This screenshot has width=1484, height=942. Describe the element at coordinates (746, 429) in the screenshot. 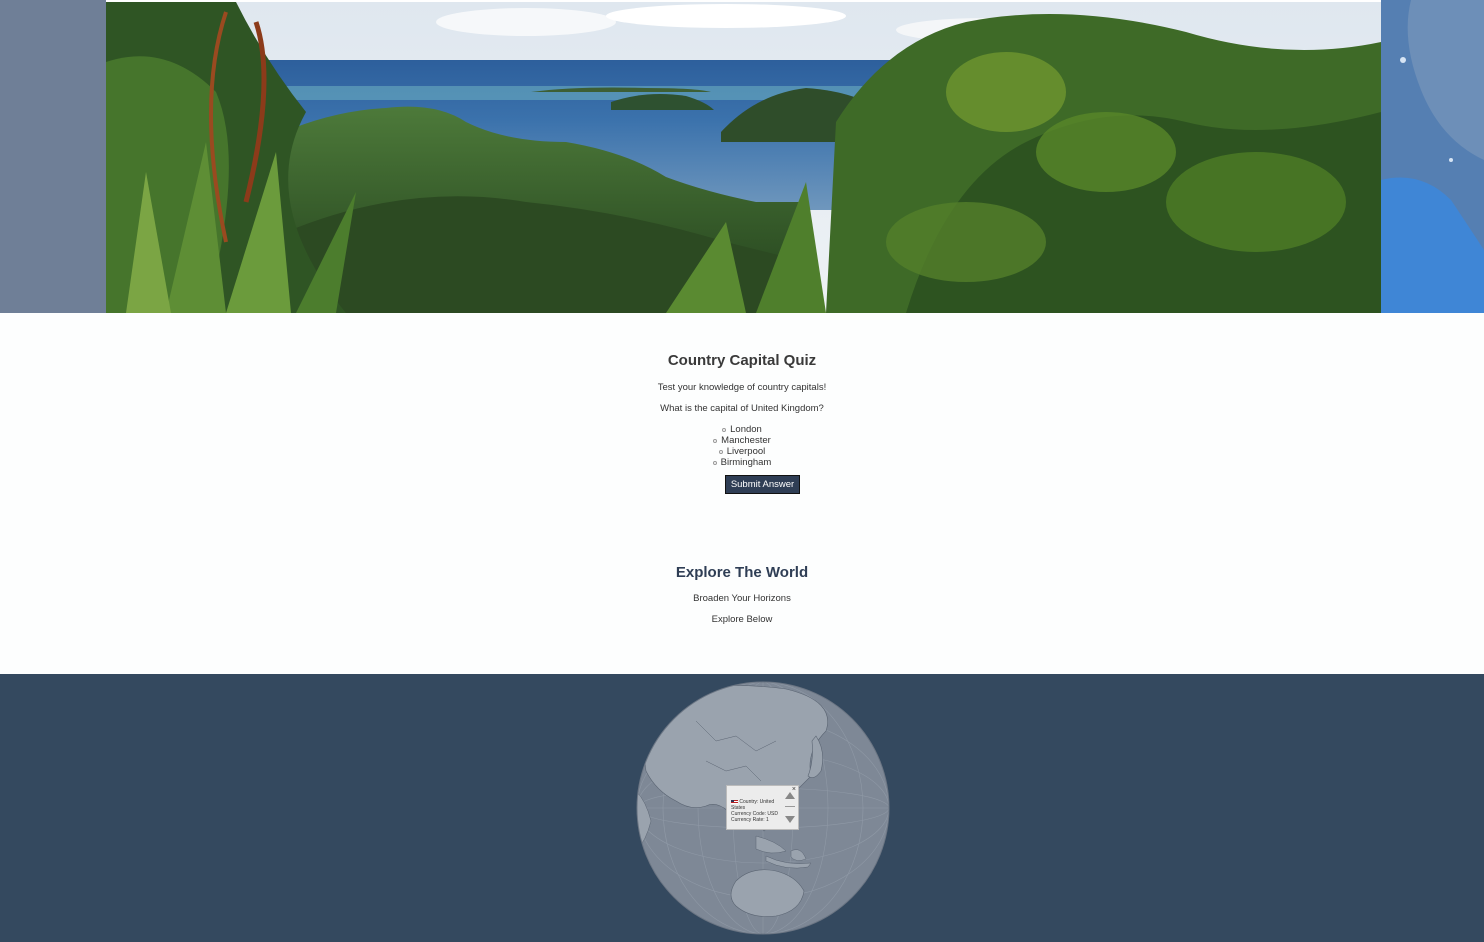

I see `option-label: London` at that location.